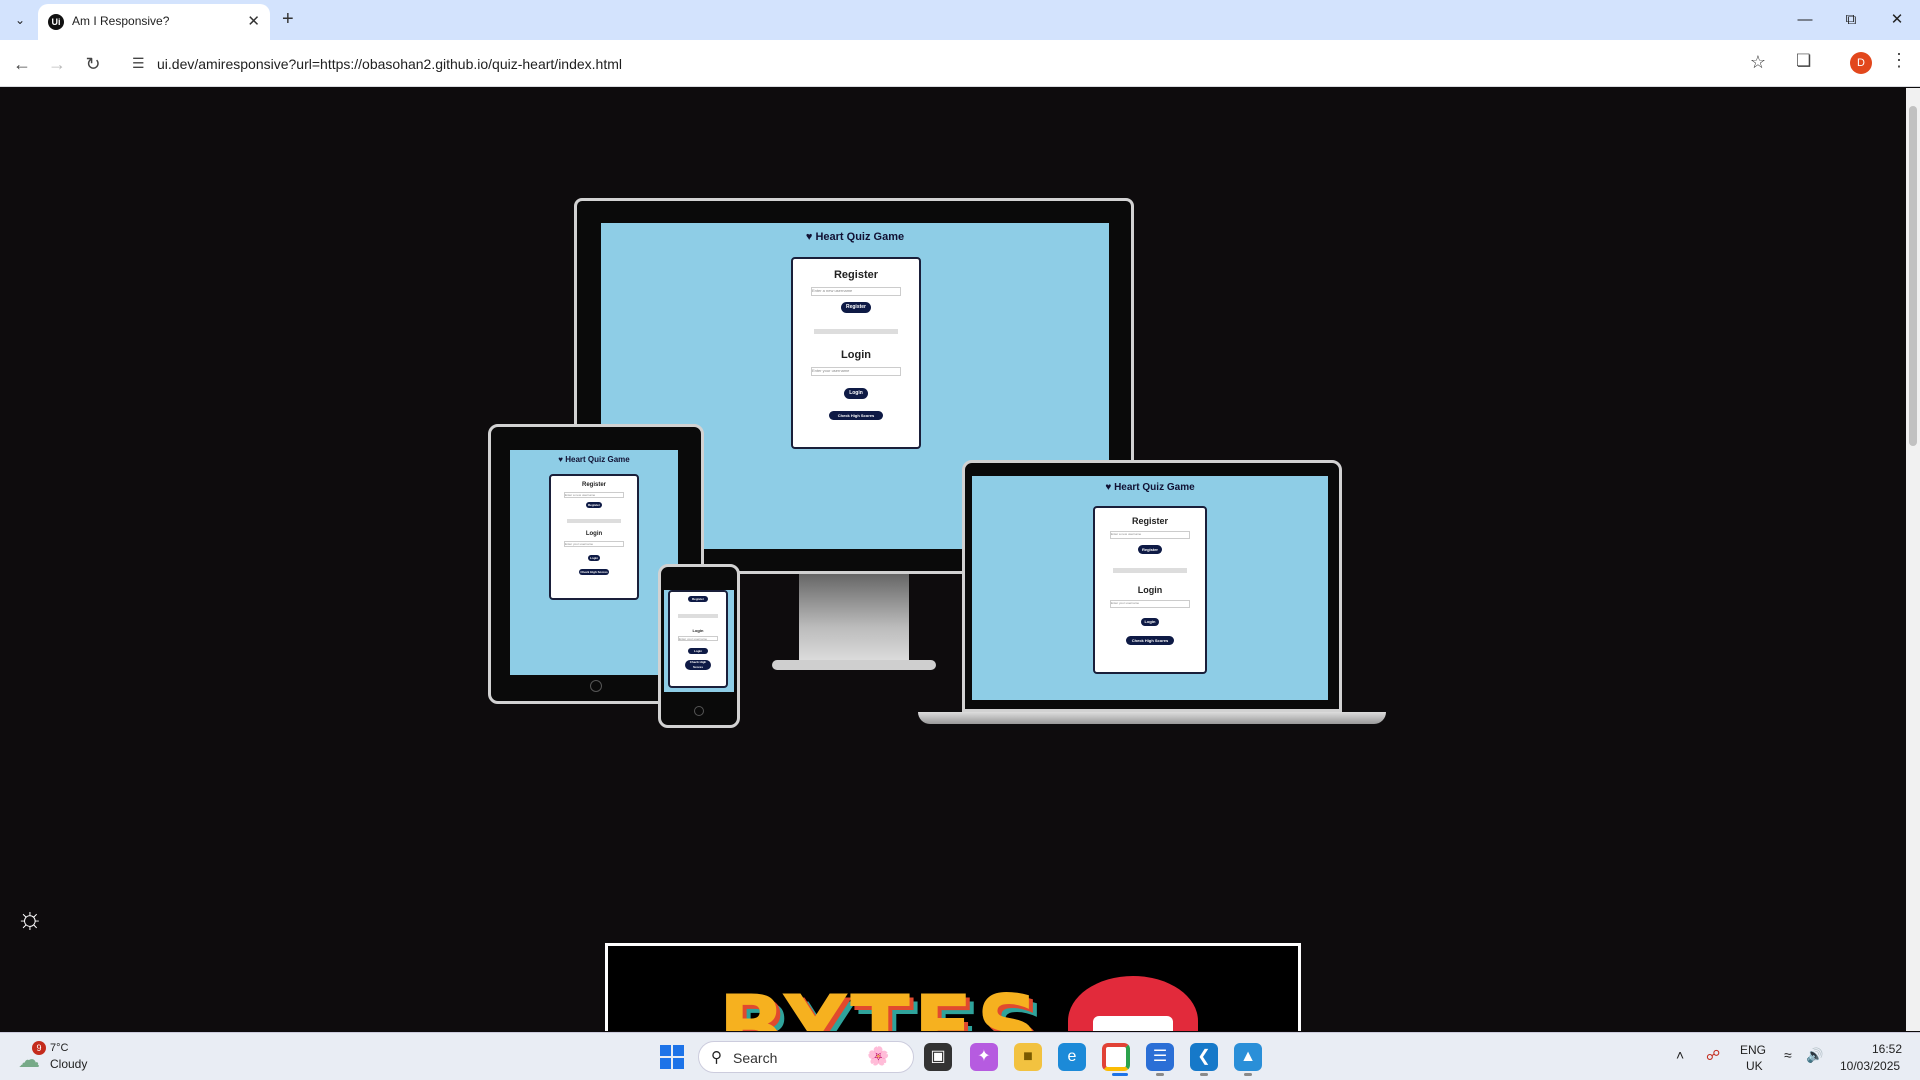 The width and height of the screenshot is (1920, 1080). What do you see at coordinates (1248, 1074) in the screenshot?
I see `photos-indicator` at bounding box center [1248, 1074].